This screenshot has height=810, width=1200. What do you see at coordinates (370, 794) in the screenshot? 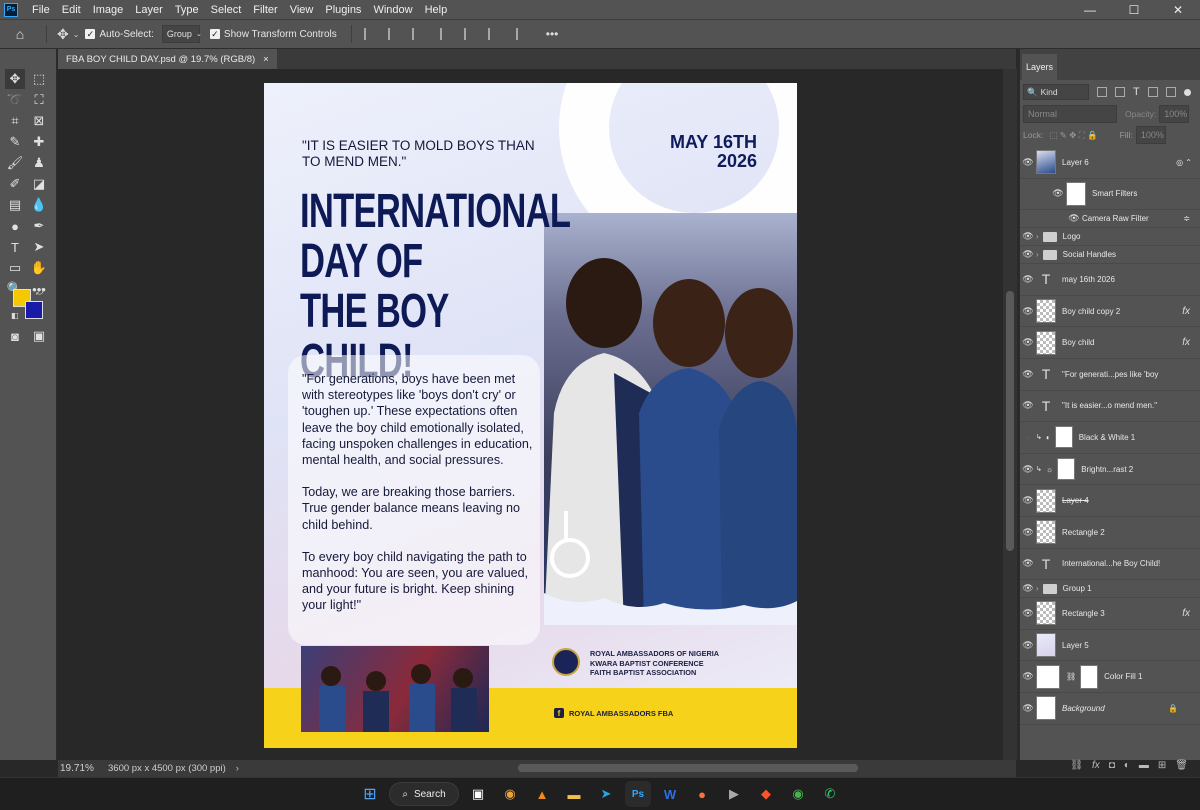
I see `windows-start-icon: ⊞` at bounding box center [370, 794].